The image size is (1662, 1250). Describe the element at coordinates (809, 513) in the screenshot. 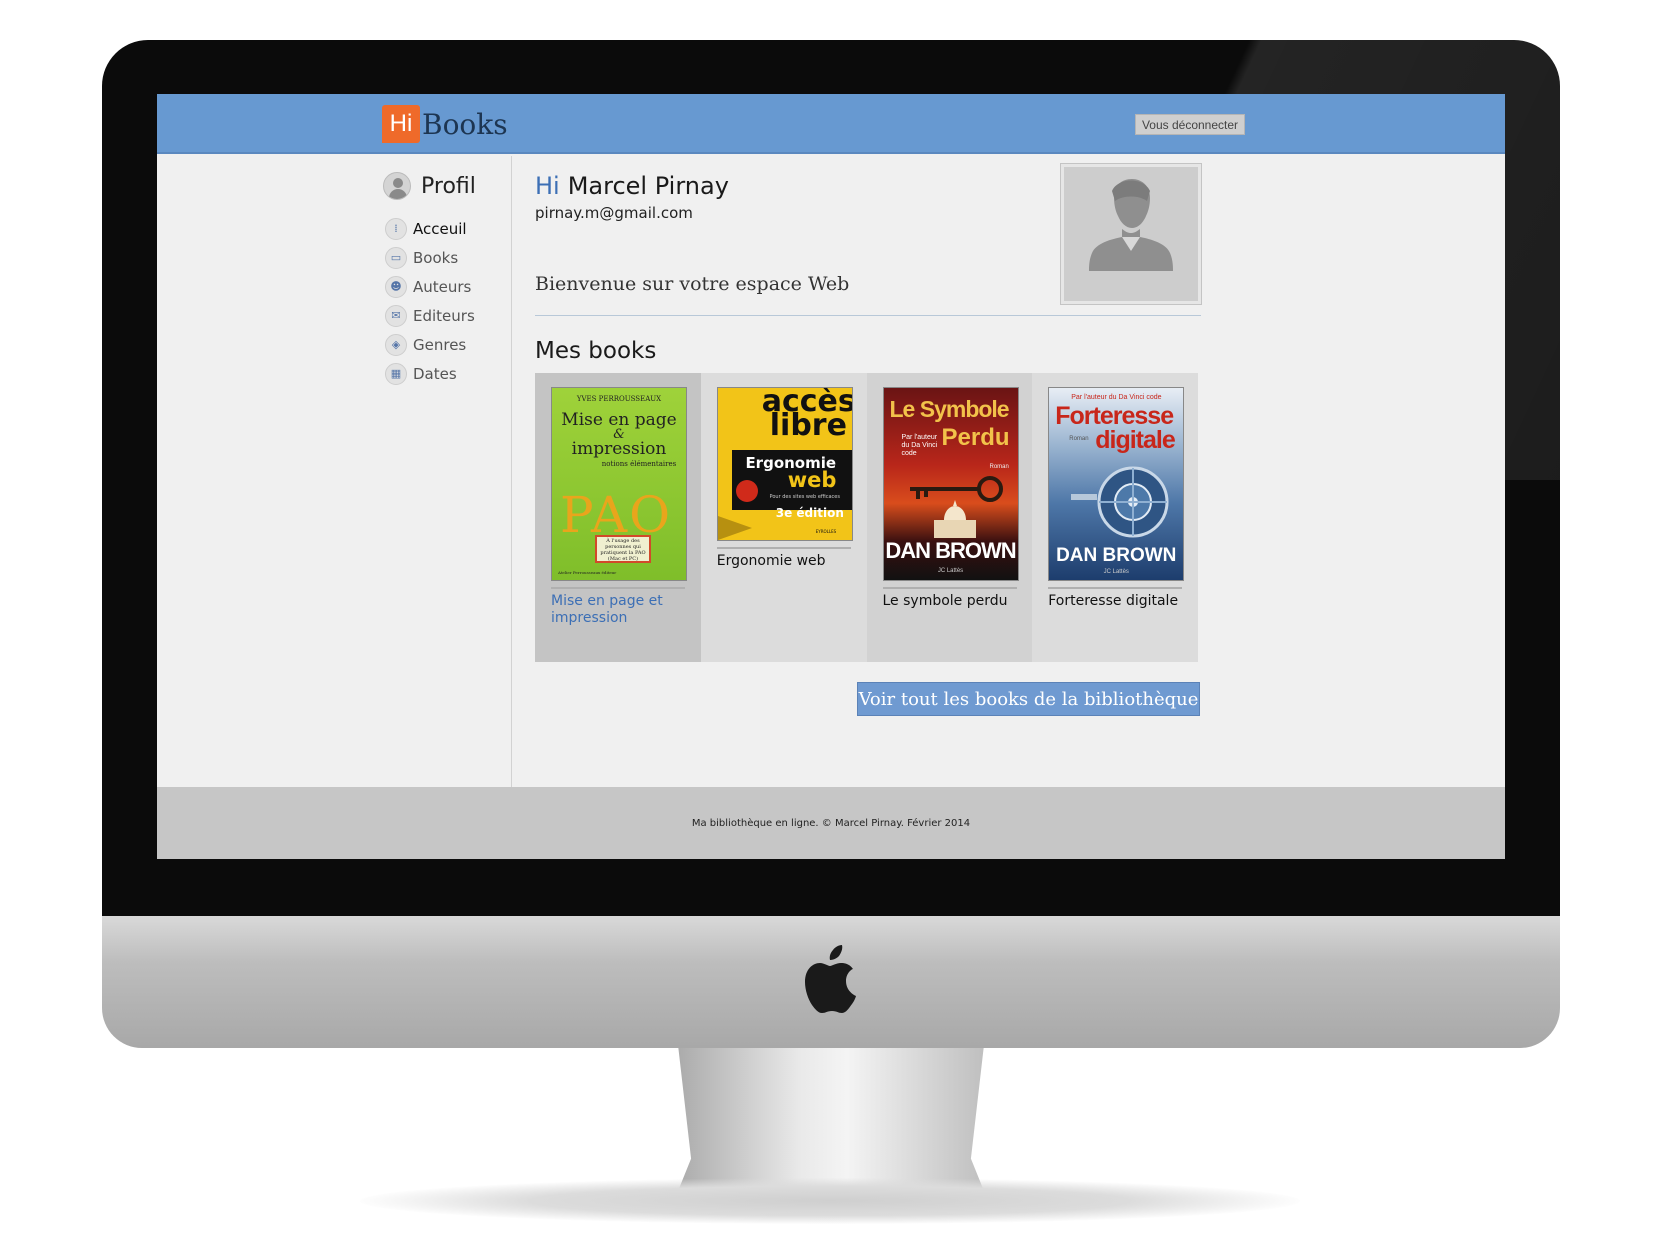

I see `cover-edition: 3e édition` at that location.